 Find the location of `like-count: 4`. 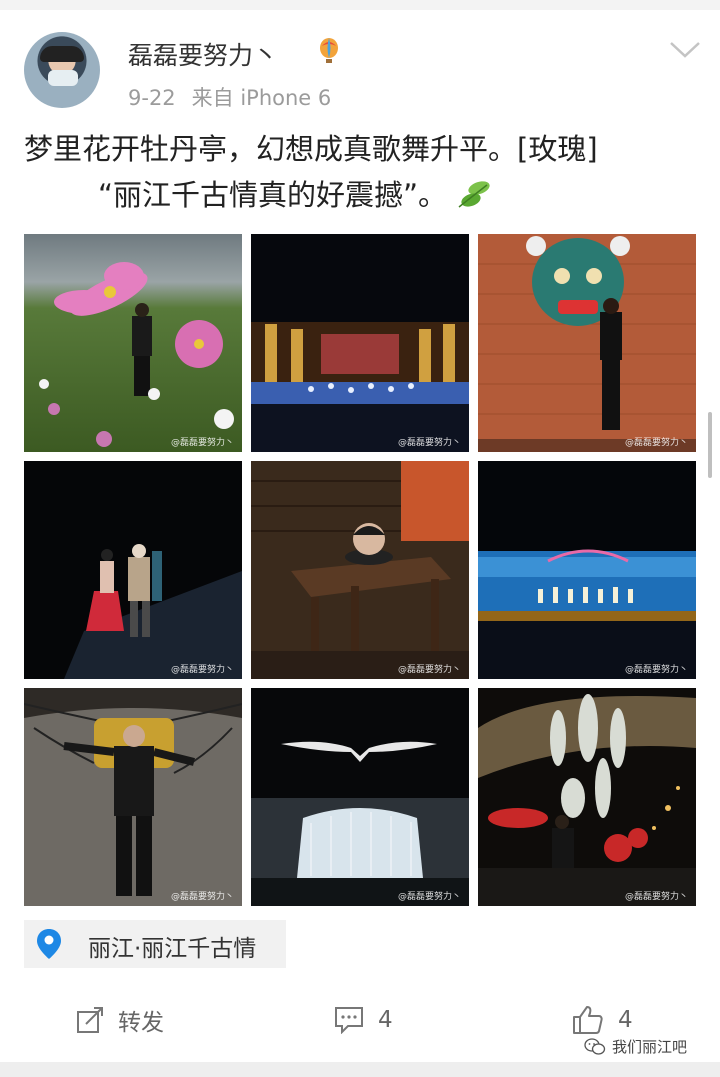

like-count: 4 is located at coordinates (625, 1020).